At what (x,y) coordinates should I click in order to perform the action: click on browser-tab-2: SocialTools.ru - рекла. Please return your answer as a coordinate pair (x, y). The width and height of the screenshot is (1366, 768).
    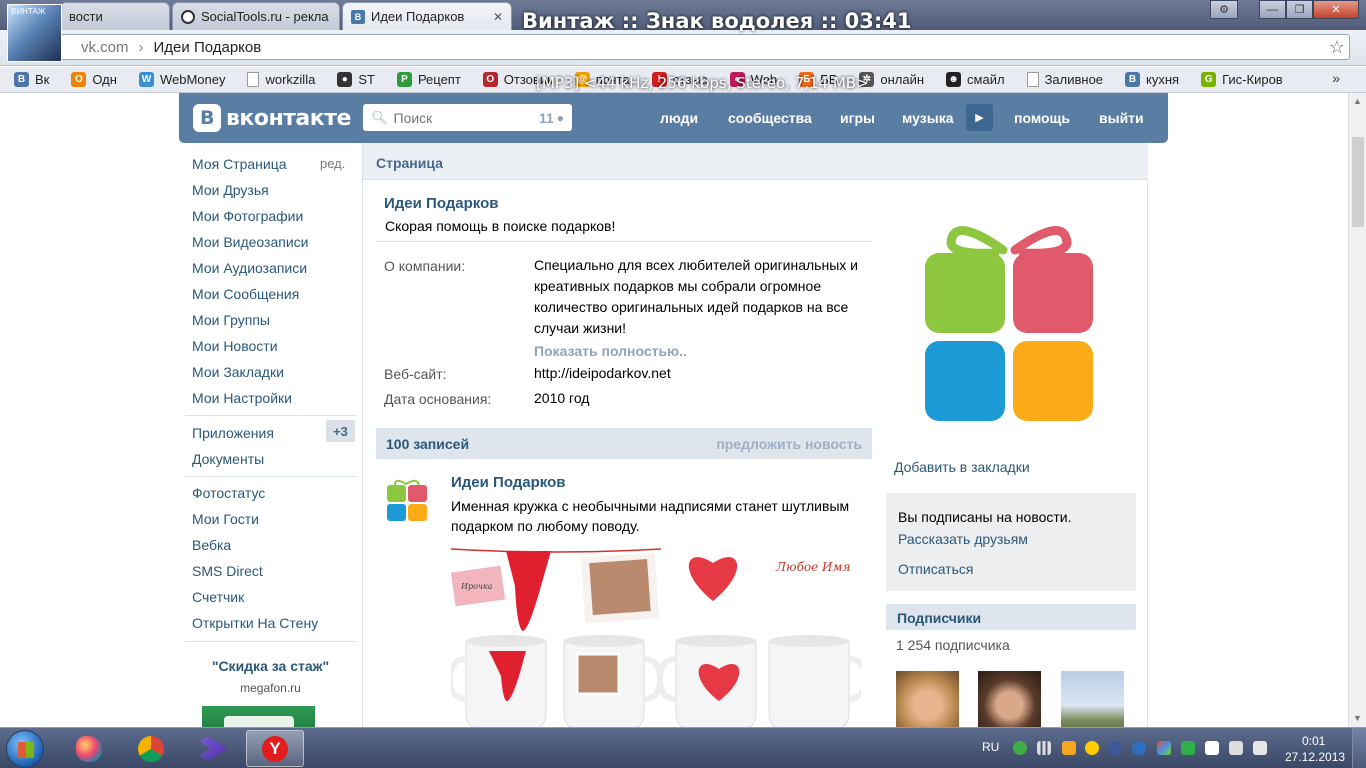
    Looking at the image, I should click on (256, 16).